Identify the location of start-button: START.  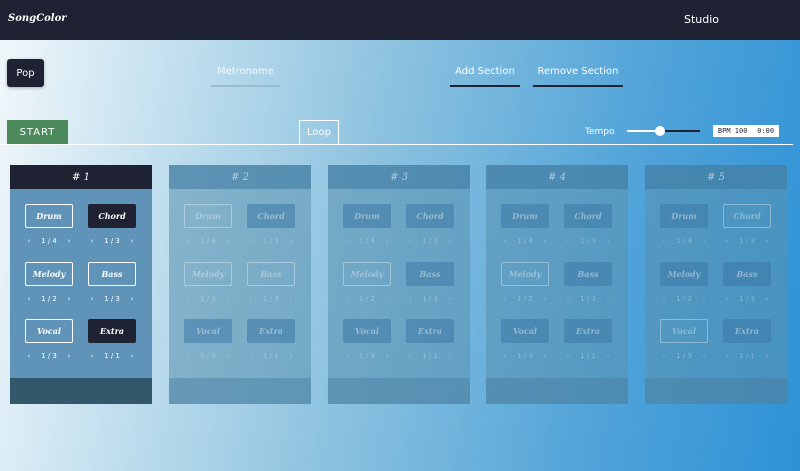
(37, 132).